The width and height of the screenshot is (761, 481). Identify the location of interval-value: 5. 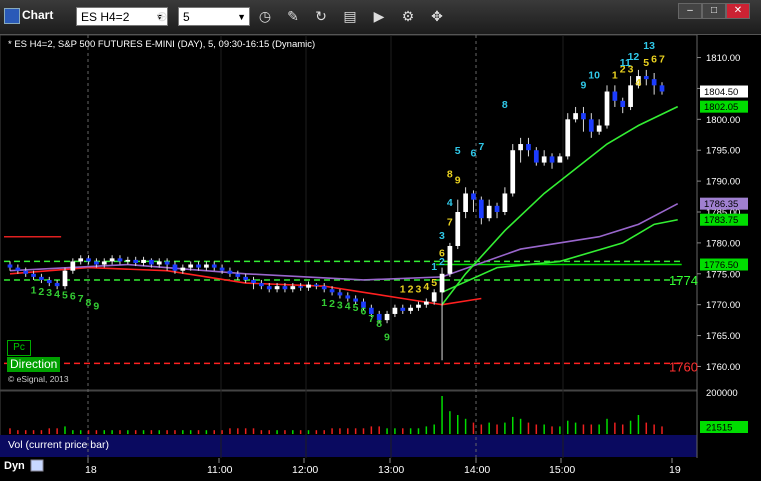
(186, 17).